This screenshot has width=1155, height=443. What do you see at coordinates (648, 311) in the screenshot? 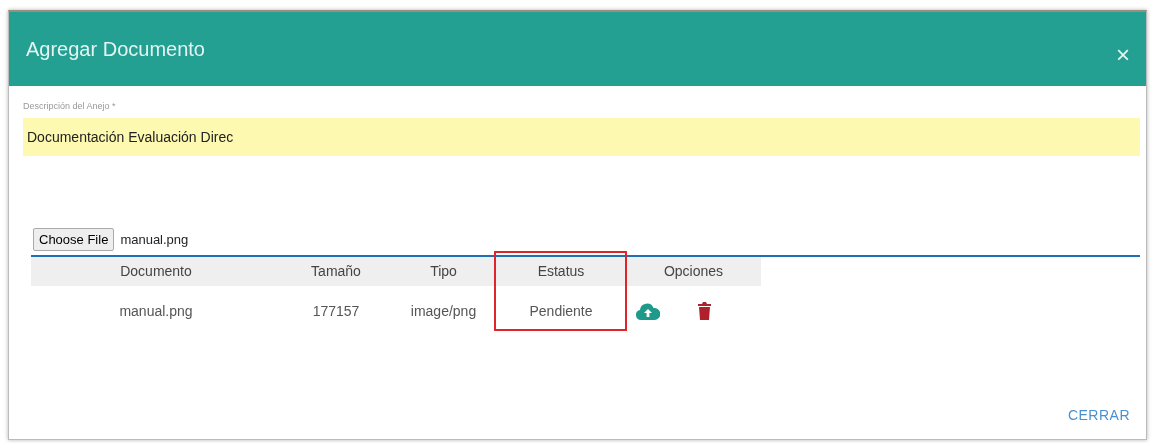
I see `upload-icon` at bounding box center [648, 311].